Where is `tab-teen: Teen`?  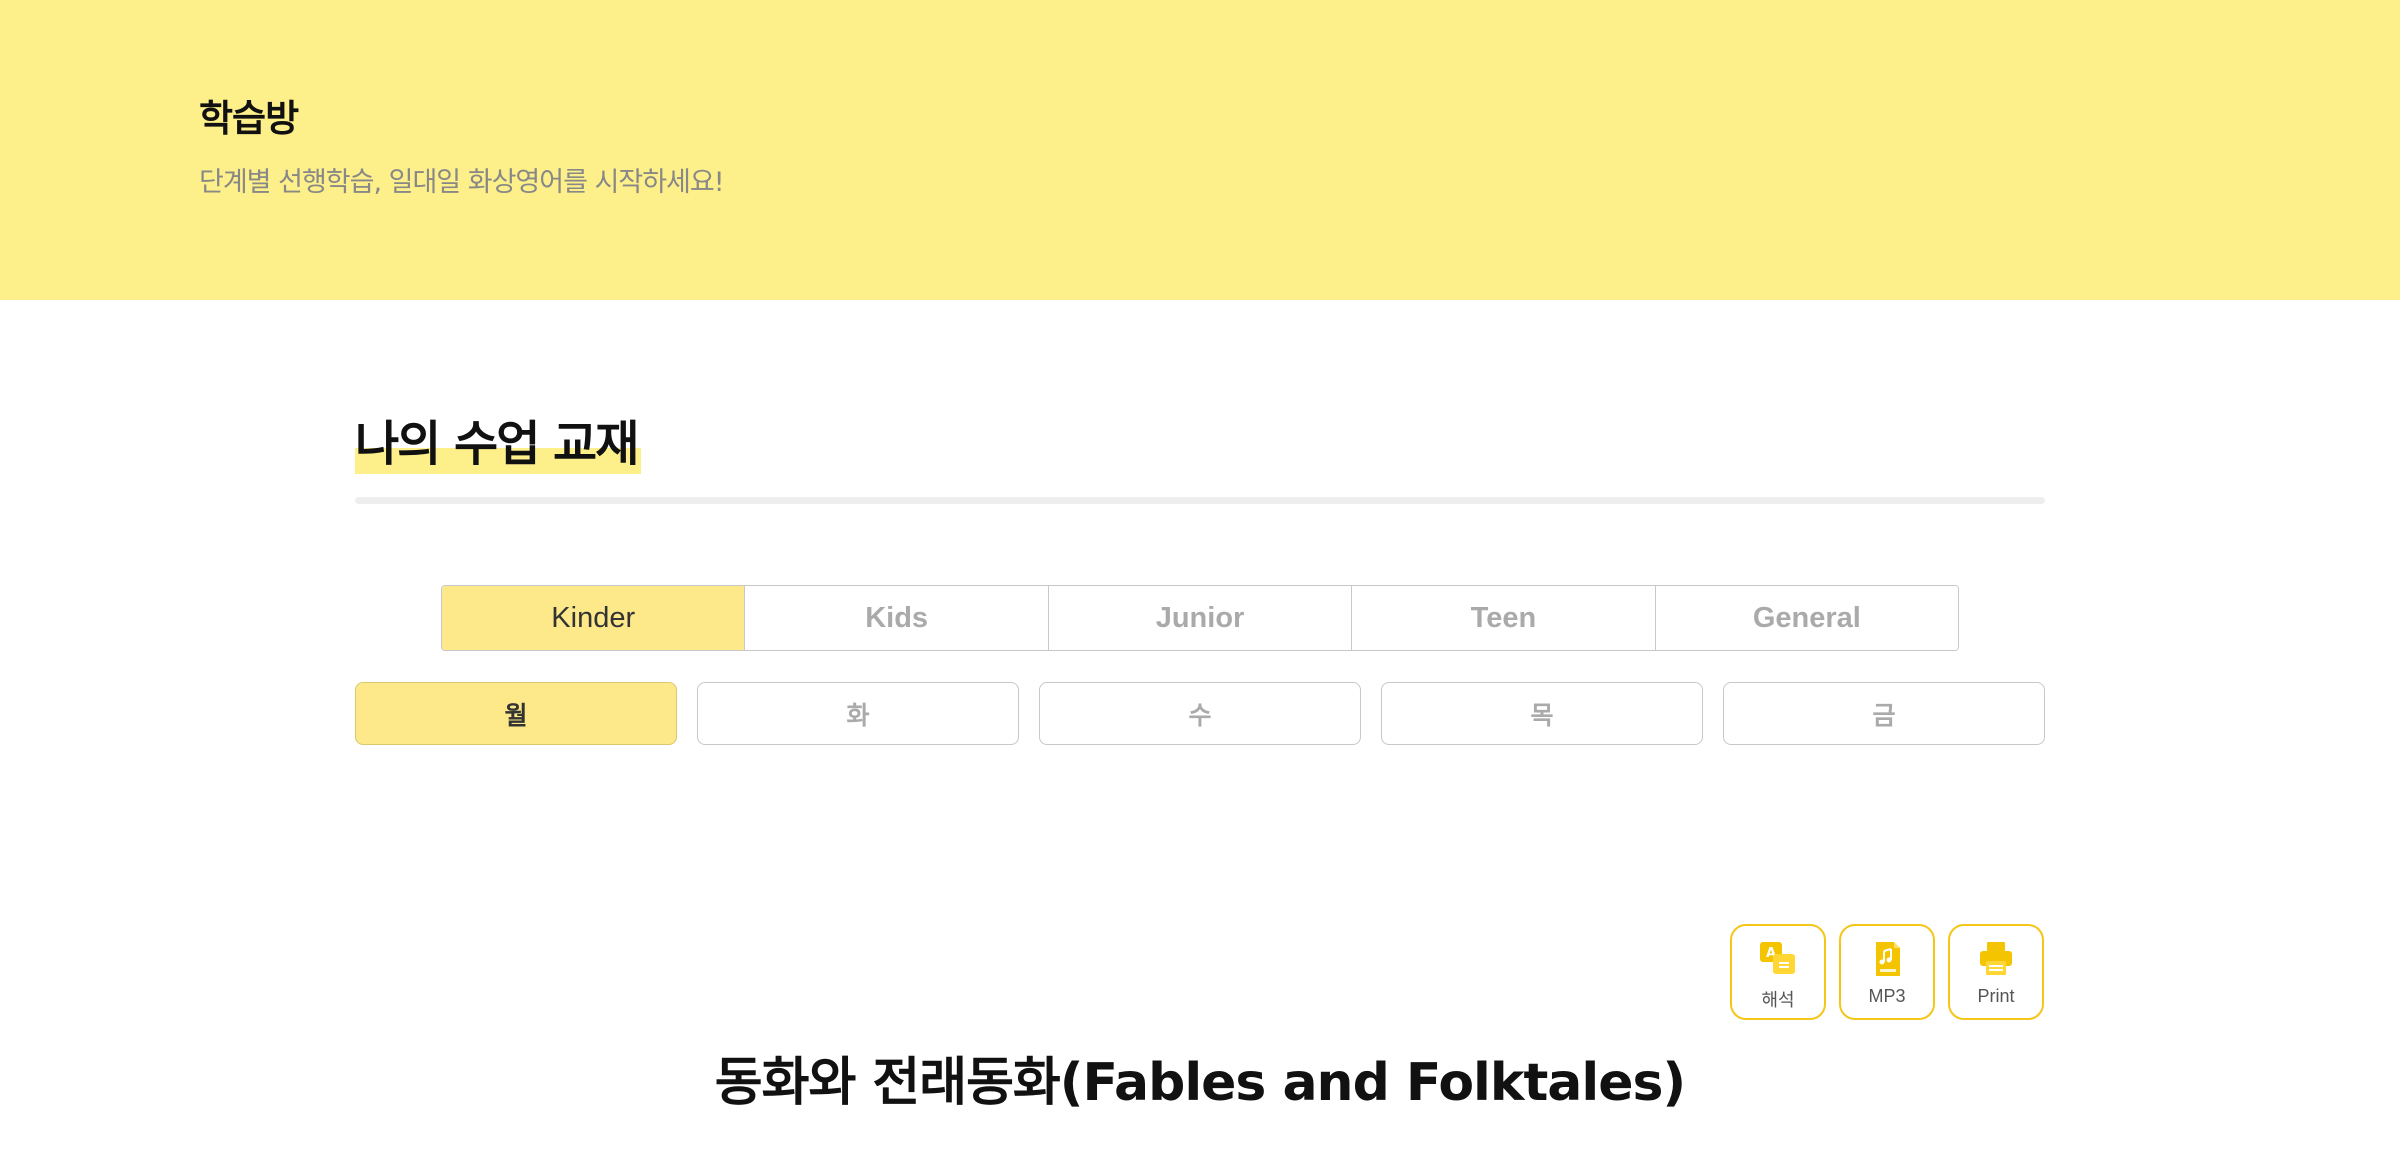
tab-teen: Teen is located at coordinates (1503, 618).